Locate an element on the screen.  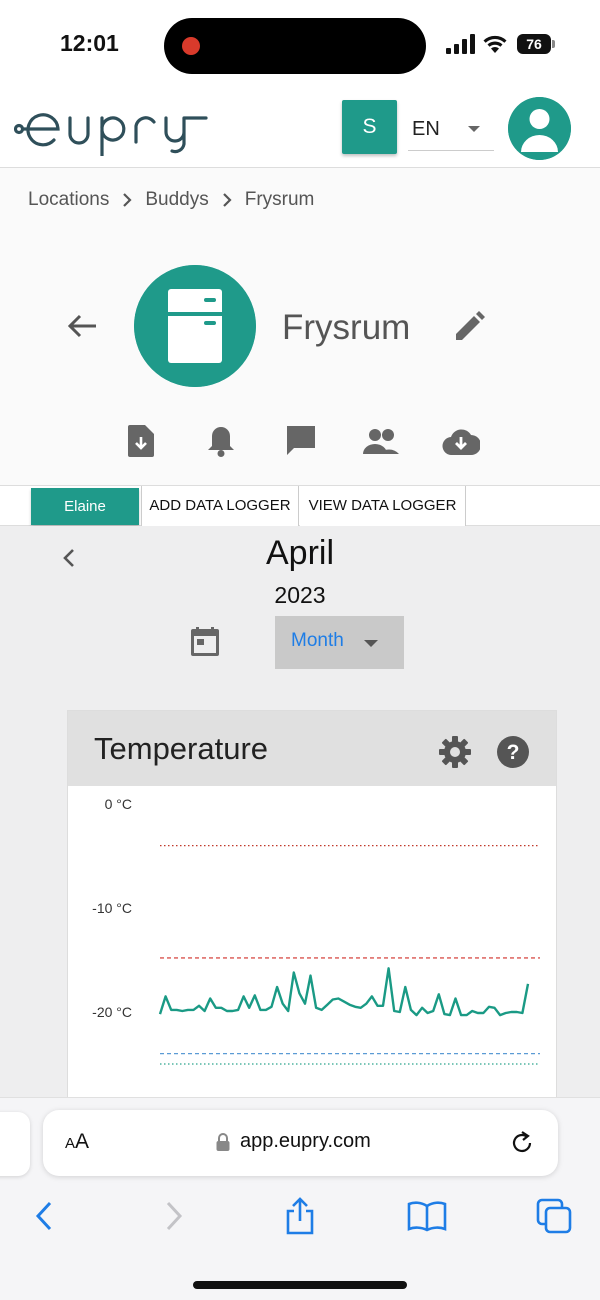
home-indicator is located at coordinates (300, 1285).